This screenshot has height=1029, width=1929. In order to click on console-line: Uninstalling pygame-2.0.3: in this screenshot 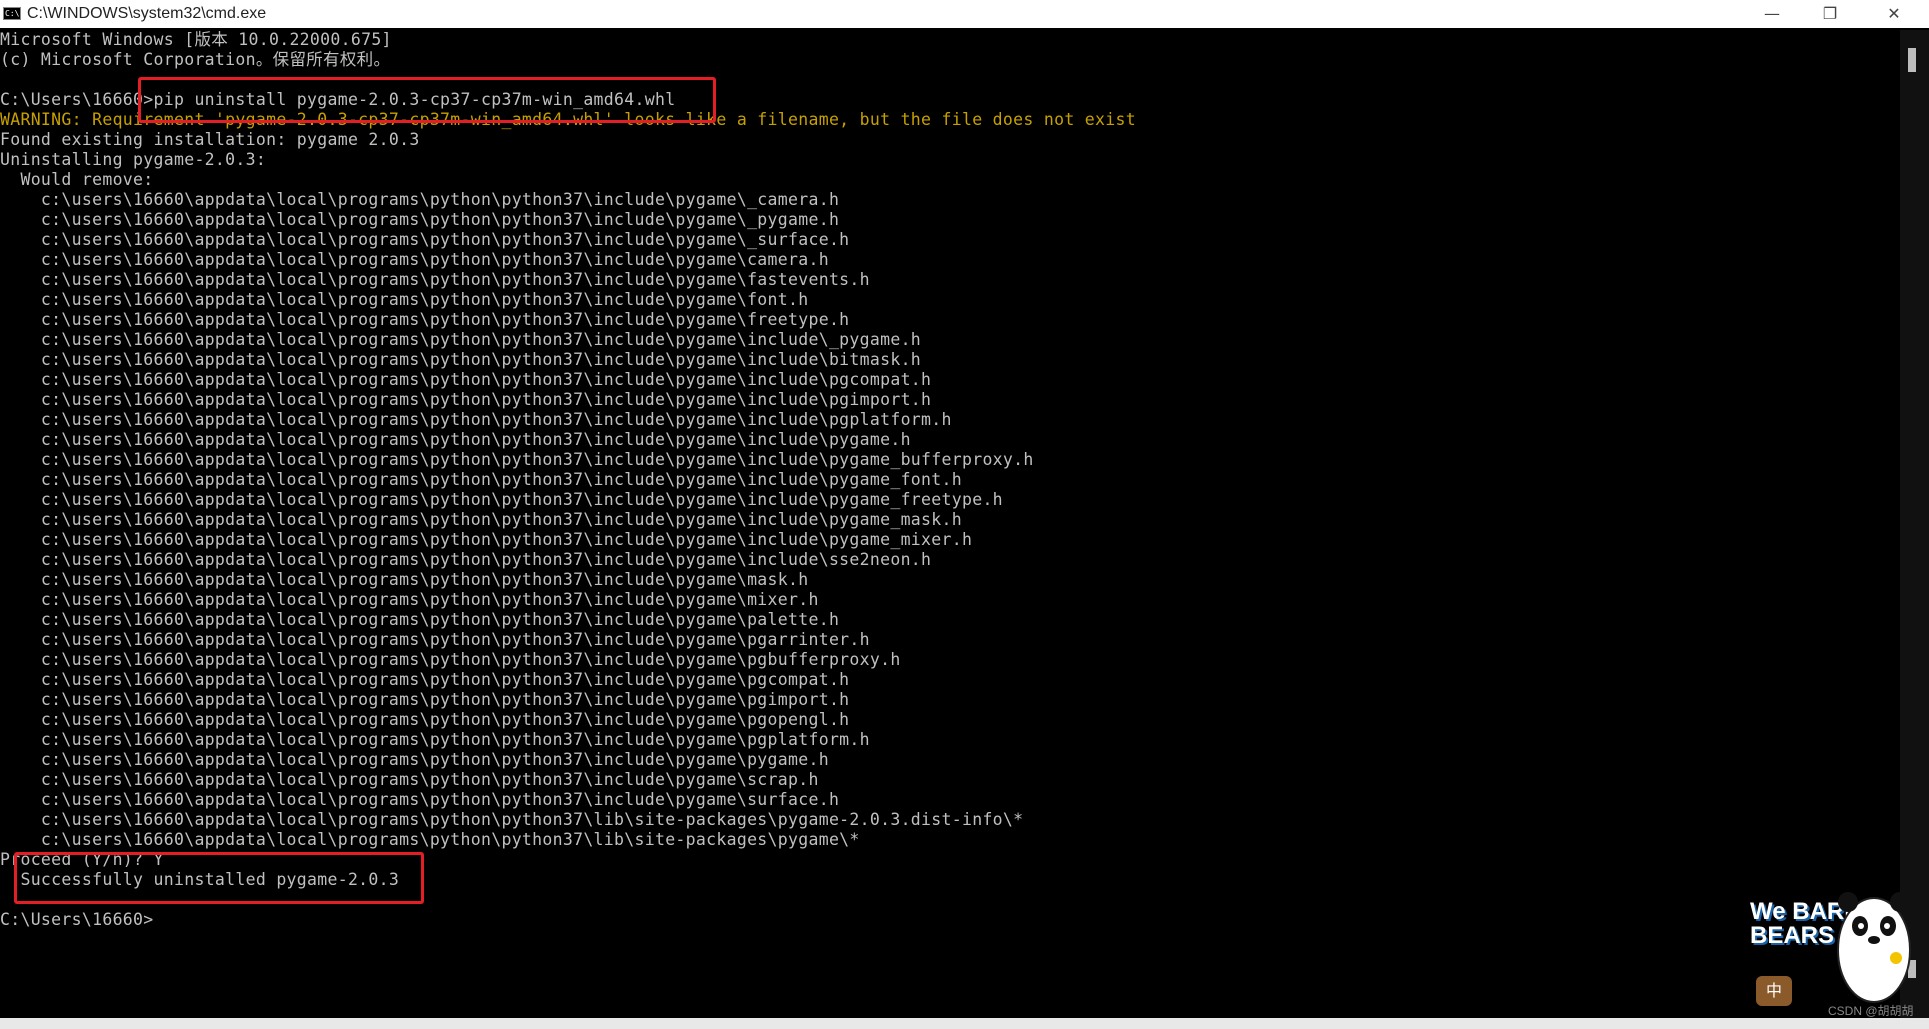, I will do `click(133, 159)`.